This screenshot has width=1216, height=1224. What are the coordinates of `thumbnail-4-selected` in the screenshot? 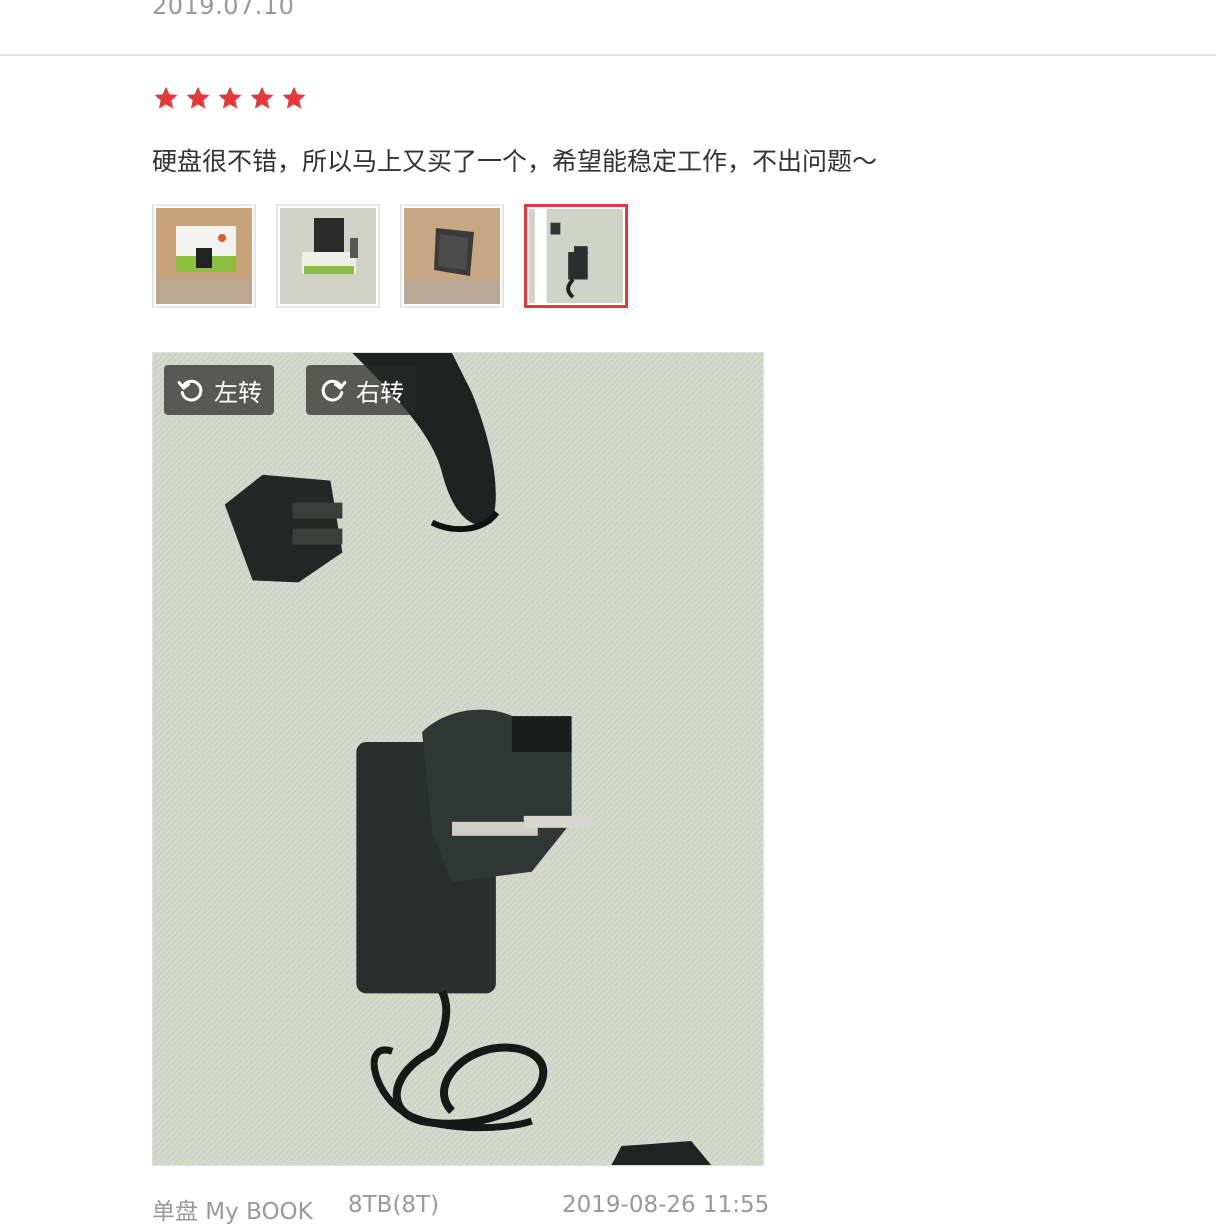 It's located at (576, 256).